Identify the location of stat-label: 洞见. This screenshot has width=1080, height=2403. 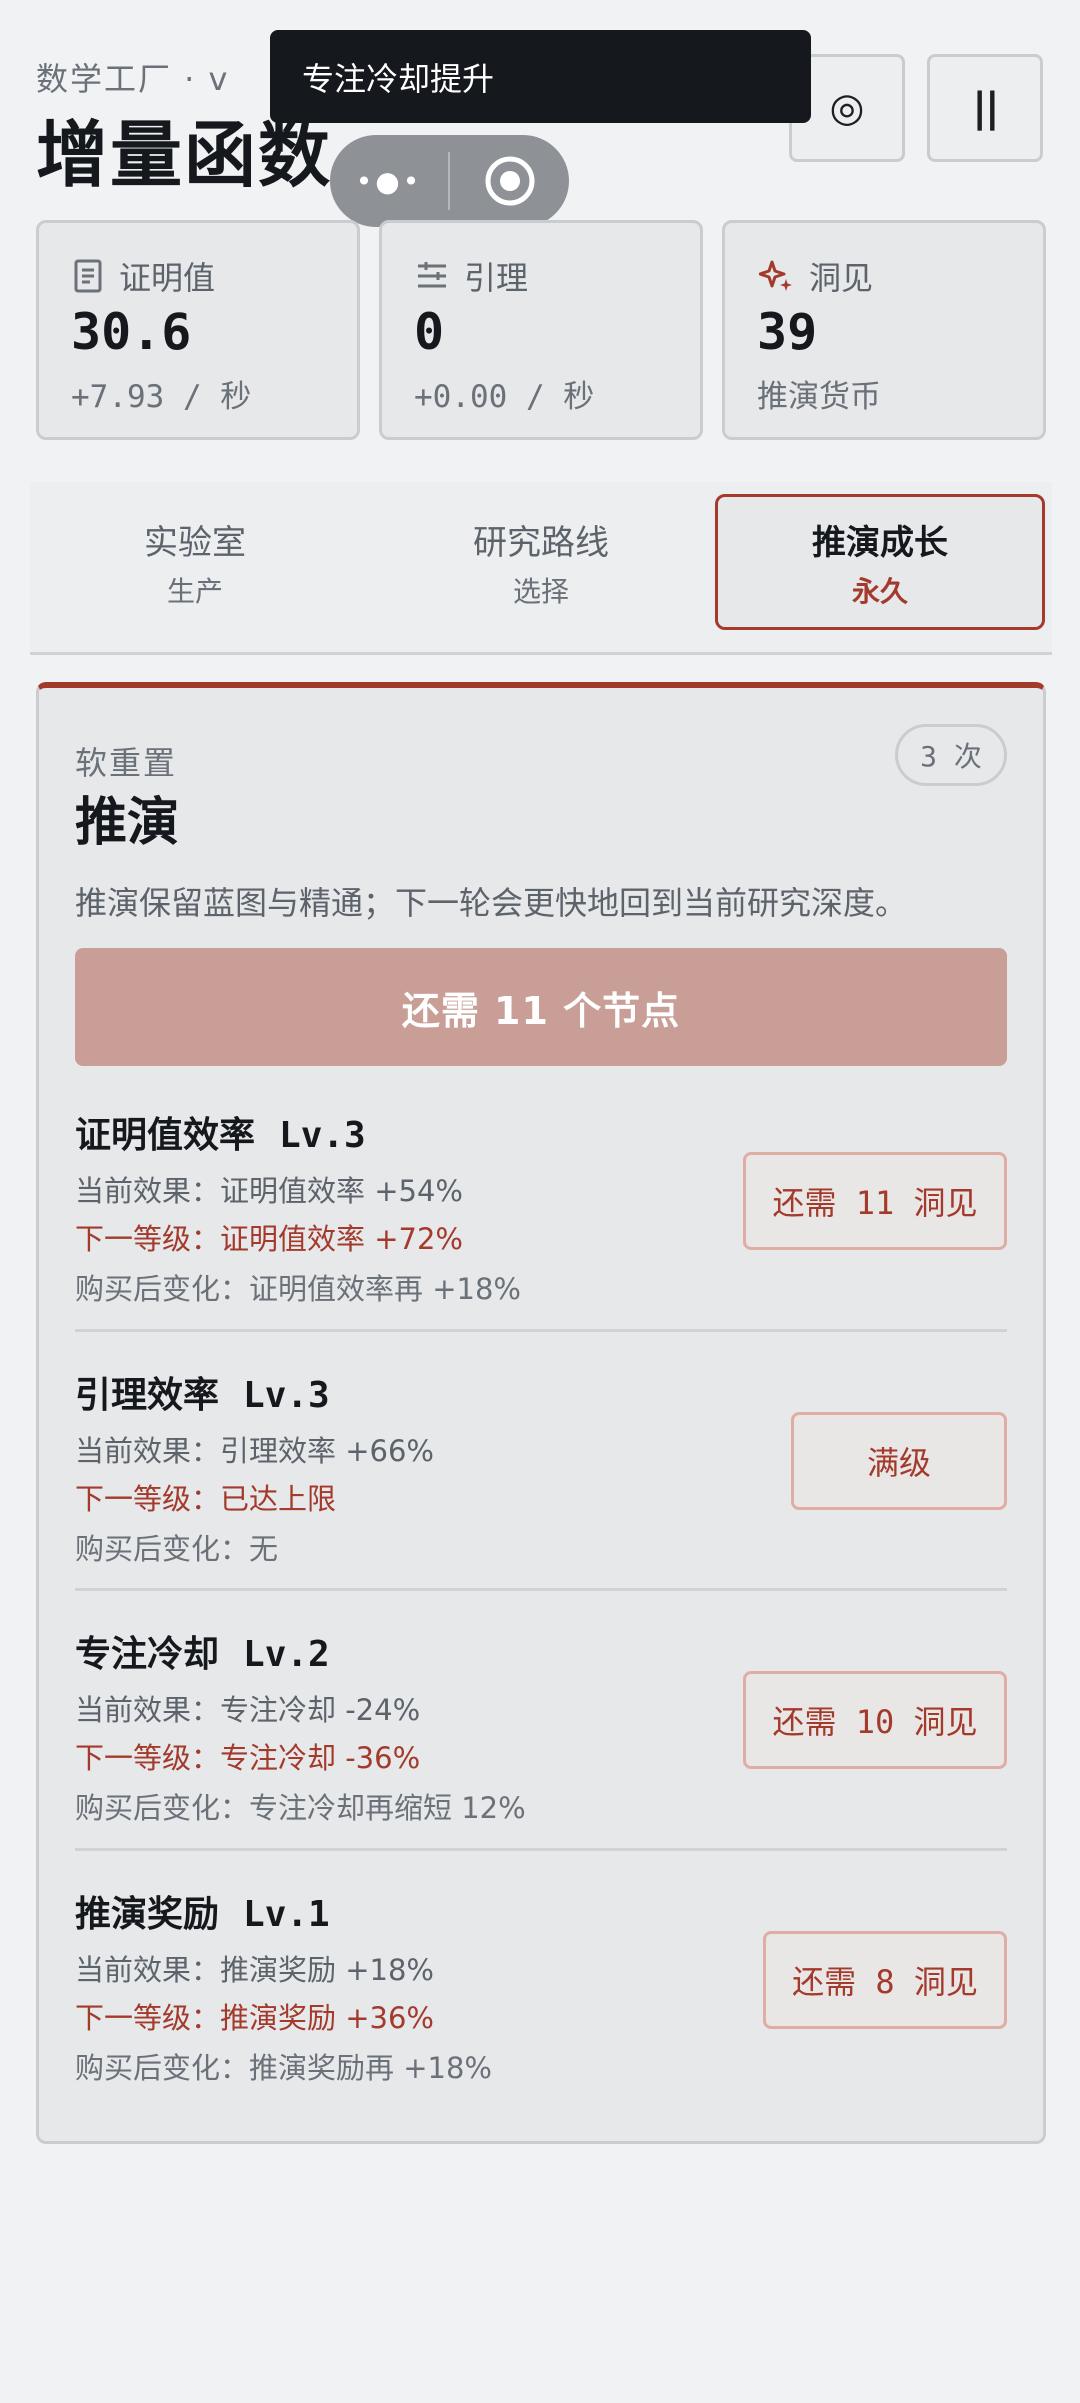
(841, 278).